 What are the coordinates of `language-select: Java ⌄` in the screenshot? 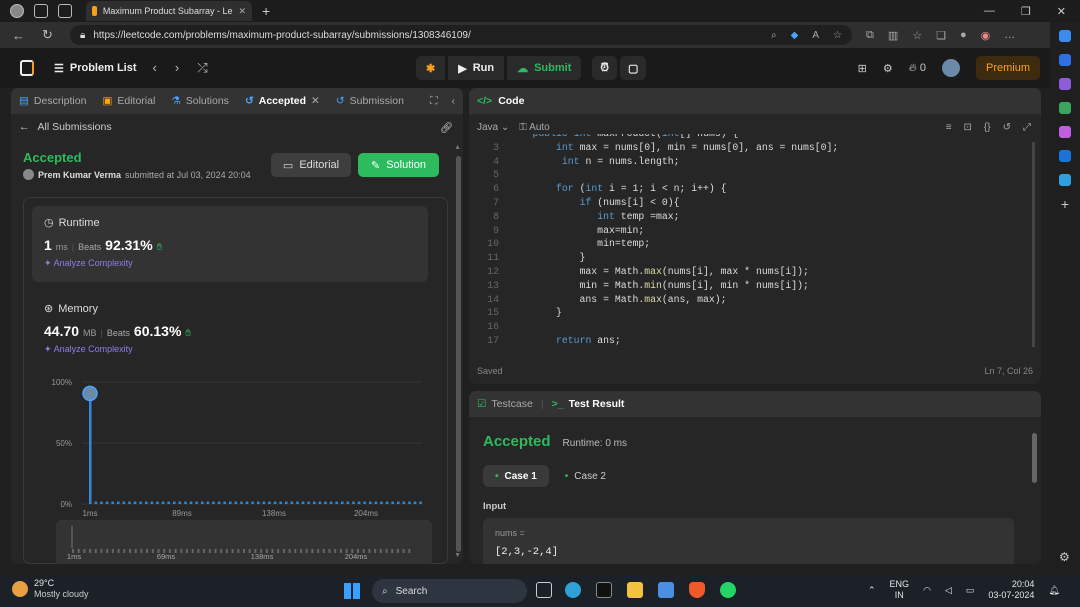 It's located at (493, 127).